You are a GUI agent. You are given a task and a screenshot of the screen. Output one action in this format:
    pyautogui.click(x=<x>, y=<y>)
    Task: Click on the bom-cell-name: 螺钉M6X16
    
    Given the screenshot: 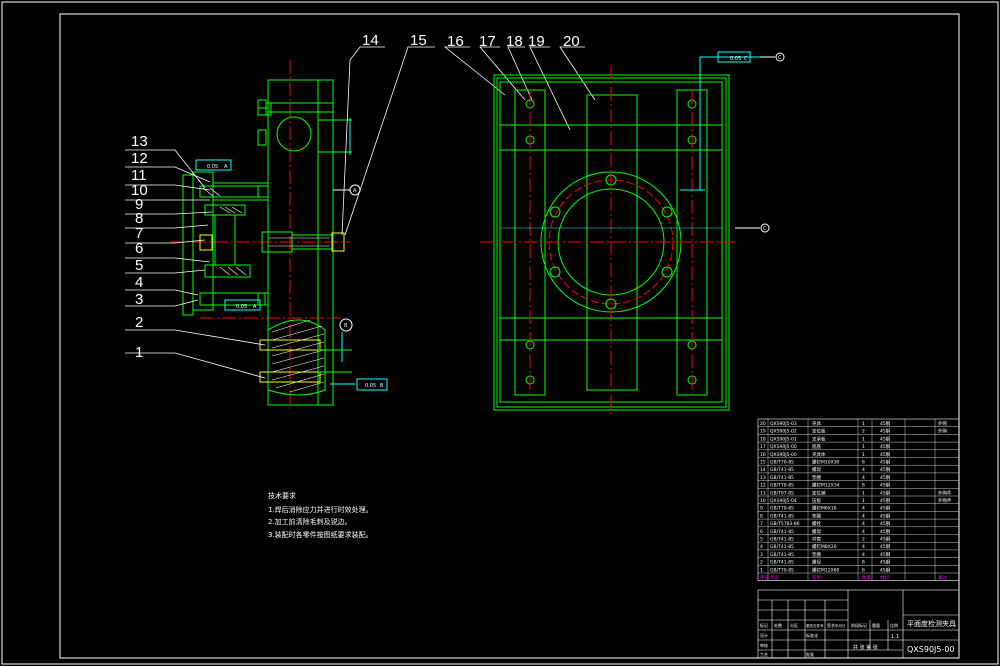 What is the action you would take?
    pyautogui.click(x=824, y=508)
    